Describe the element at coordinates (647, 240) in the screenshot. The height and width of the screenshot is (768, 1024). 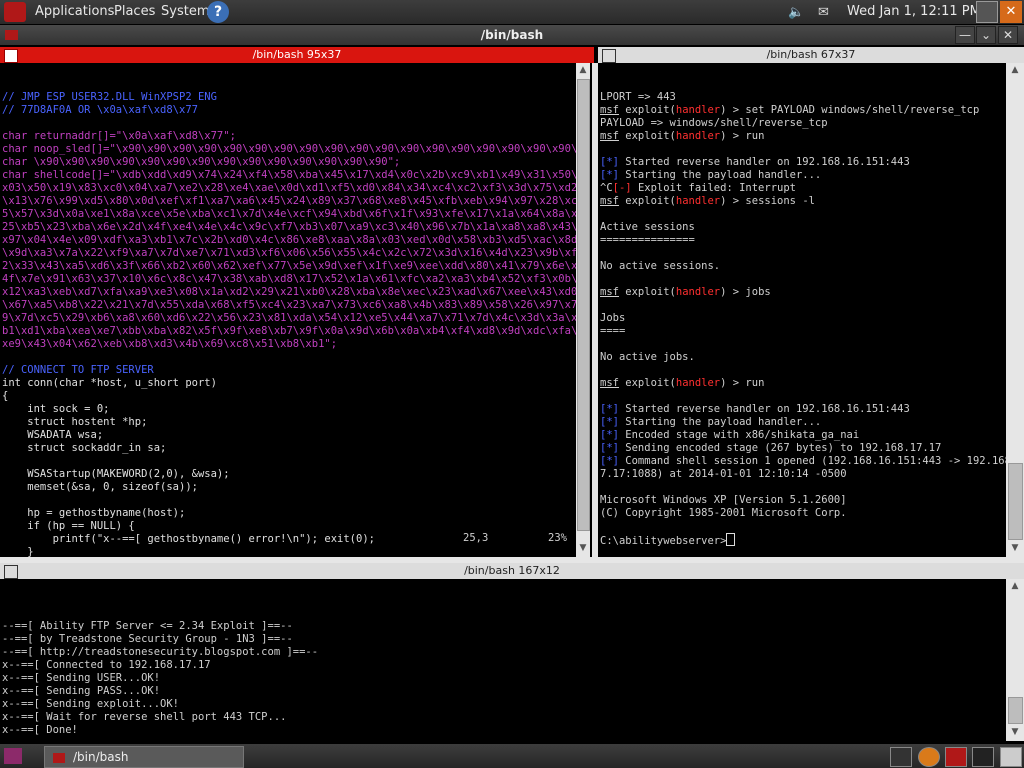
I see `terminal-line: ===============` at that location.